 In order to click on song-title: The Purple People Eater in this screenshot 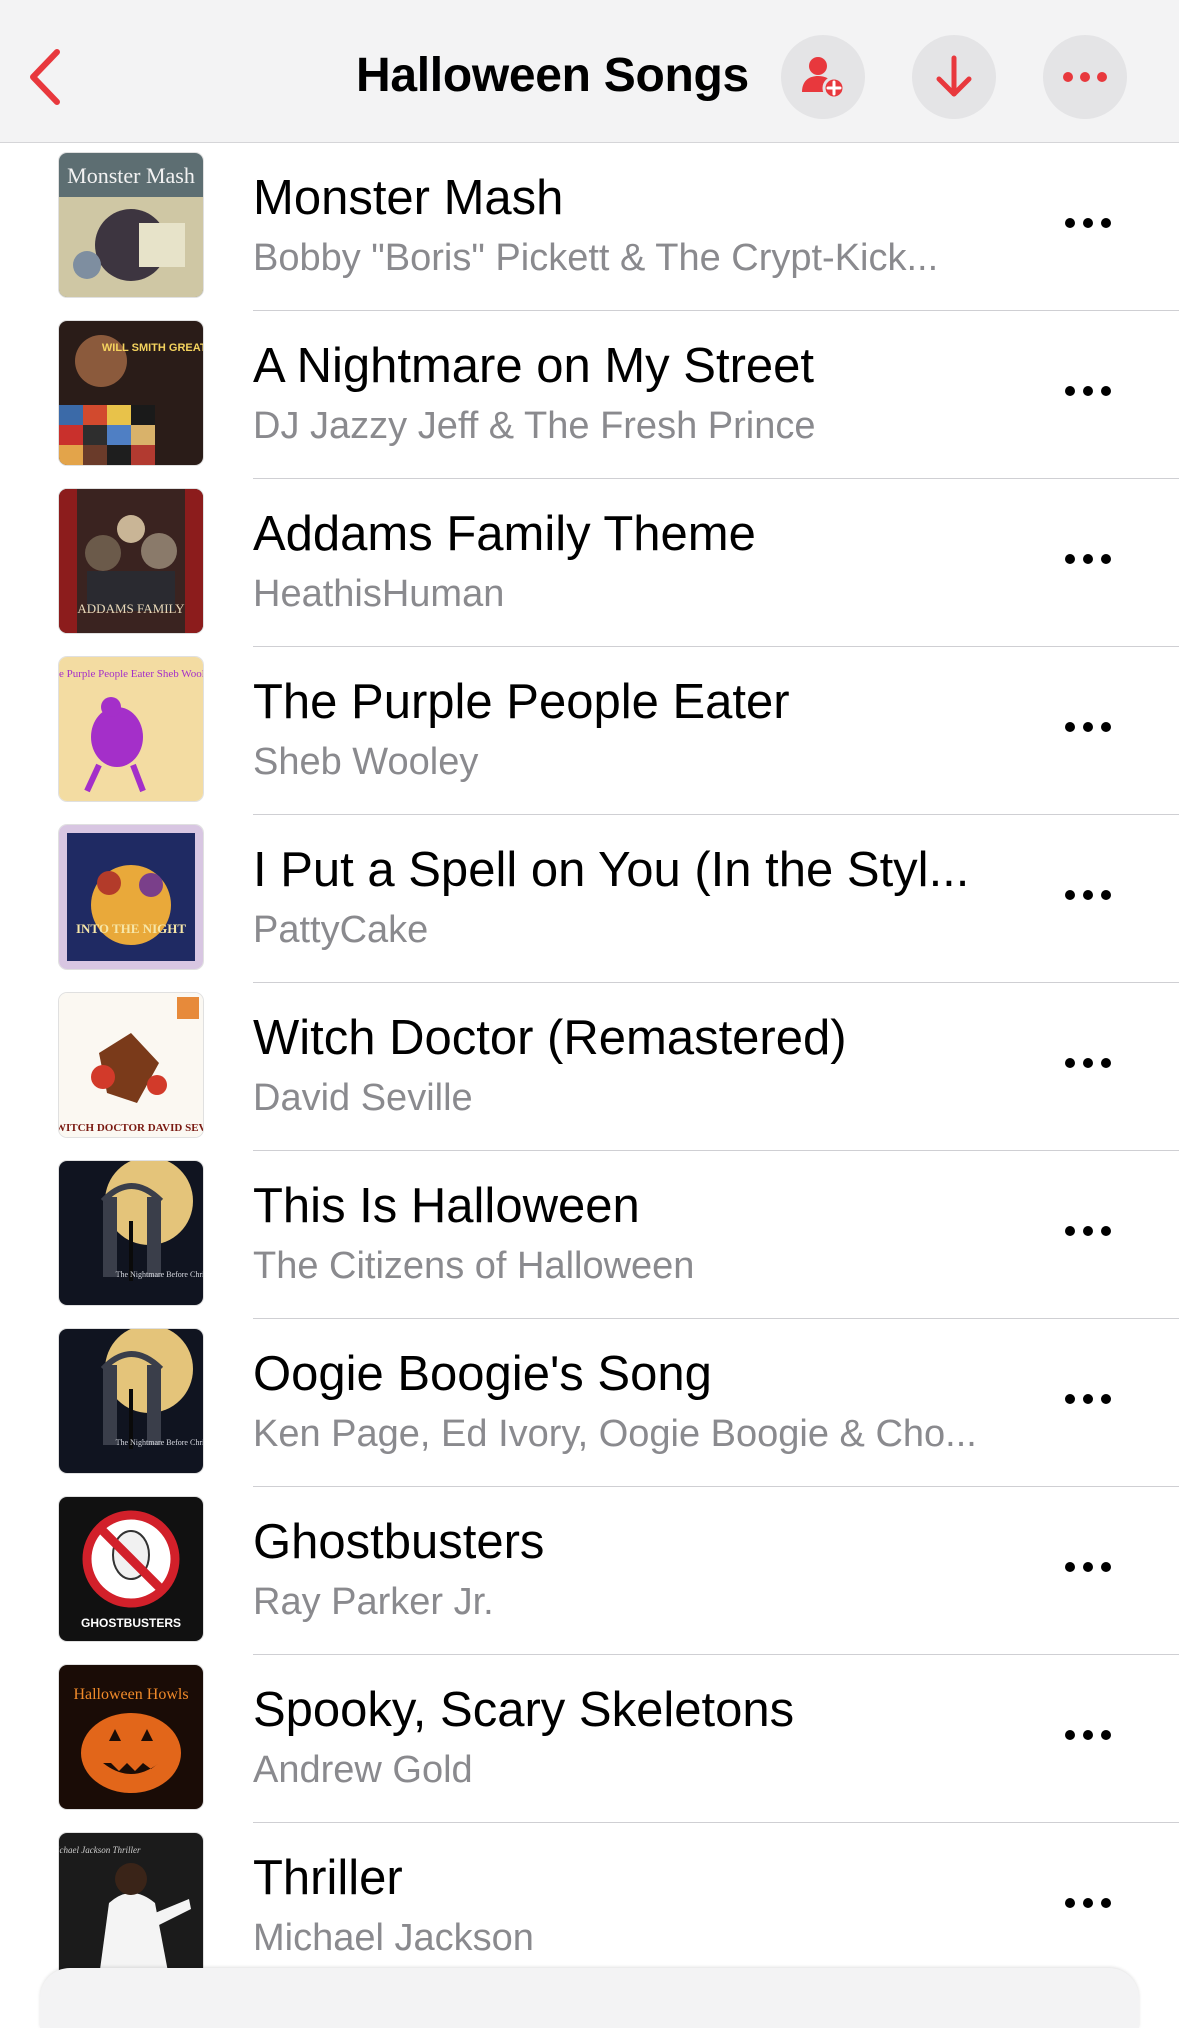, I will do `click(521, 702)`.